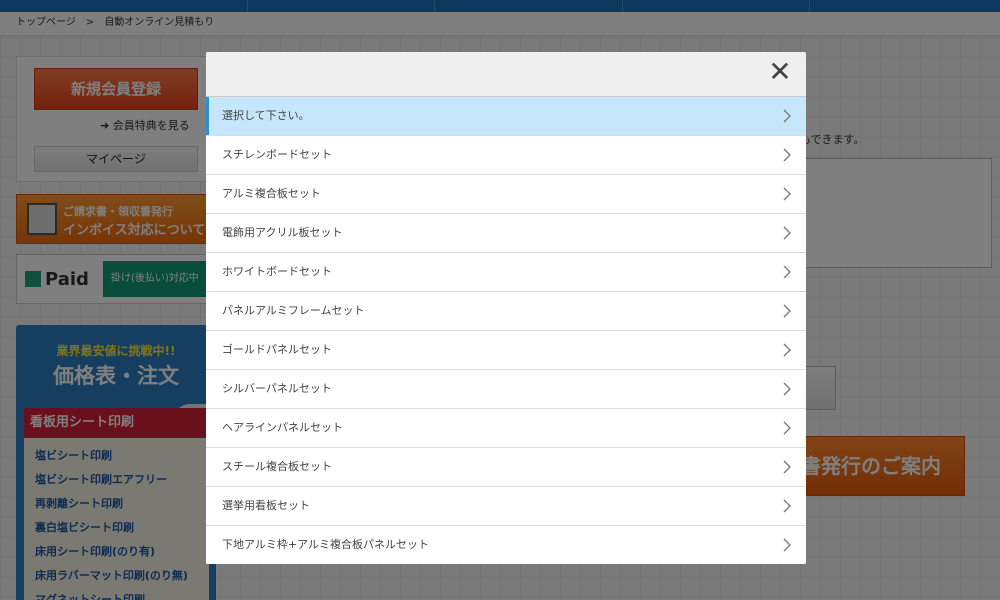 The image size is (1000, 600). What do you see at coordinates (277, 154) in the screenshot?
I see `option-label: スチレンボードセット` at bounding box center [277, 154].